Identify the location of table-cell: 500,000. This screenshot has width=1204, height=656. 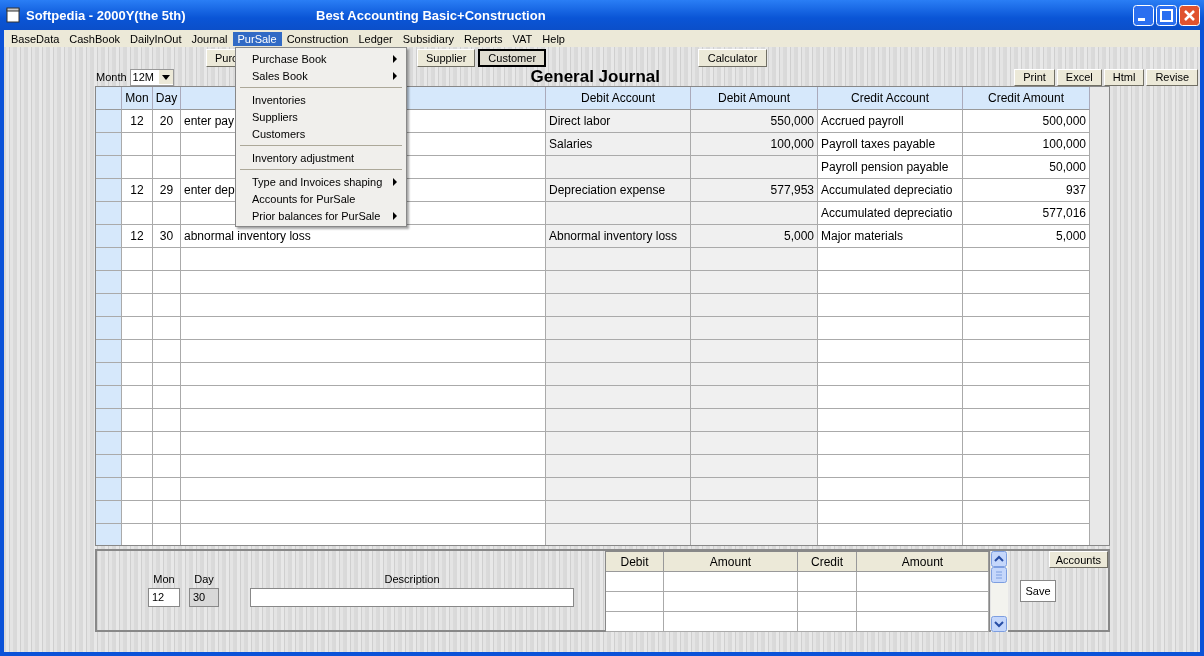
(1026, 121).